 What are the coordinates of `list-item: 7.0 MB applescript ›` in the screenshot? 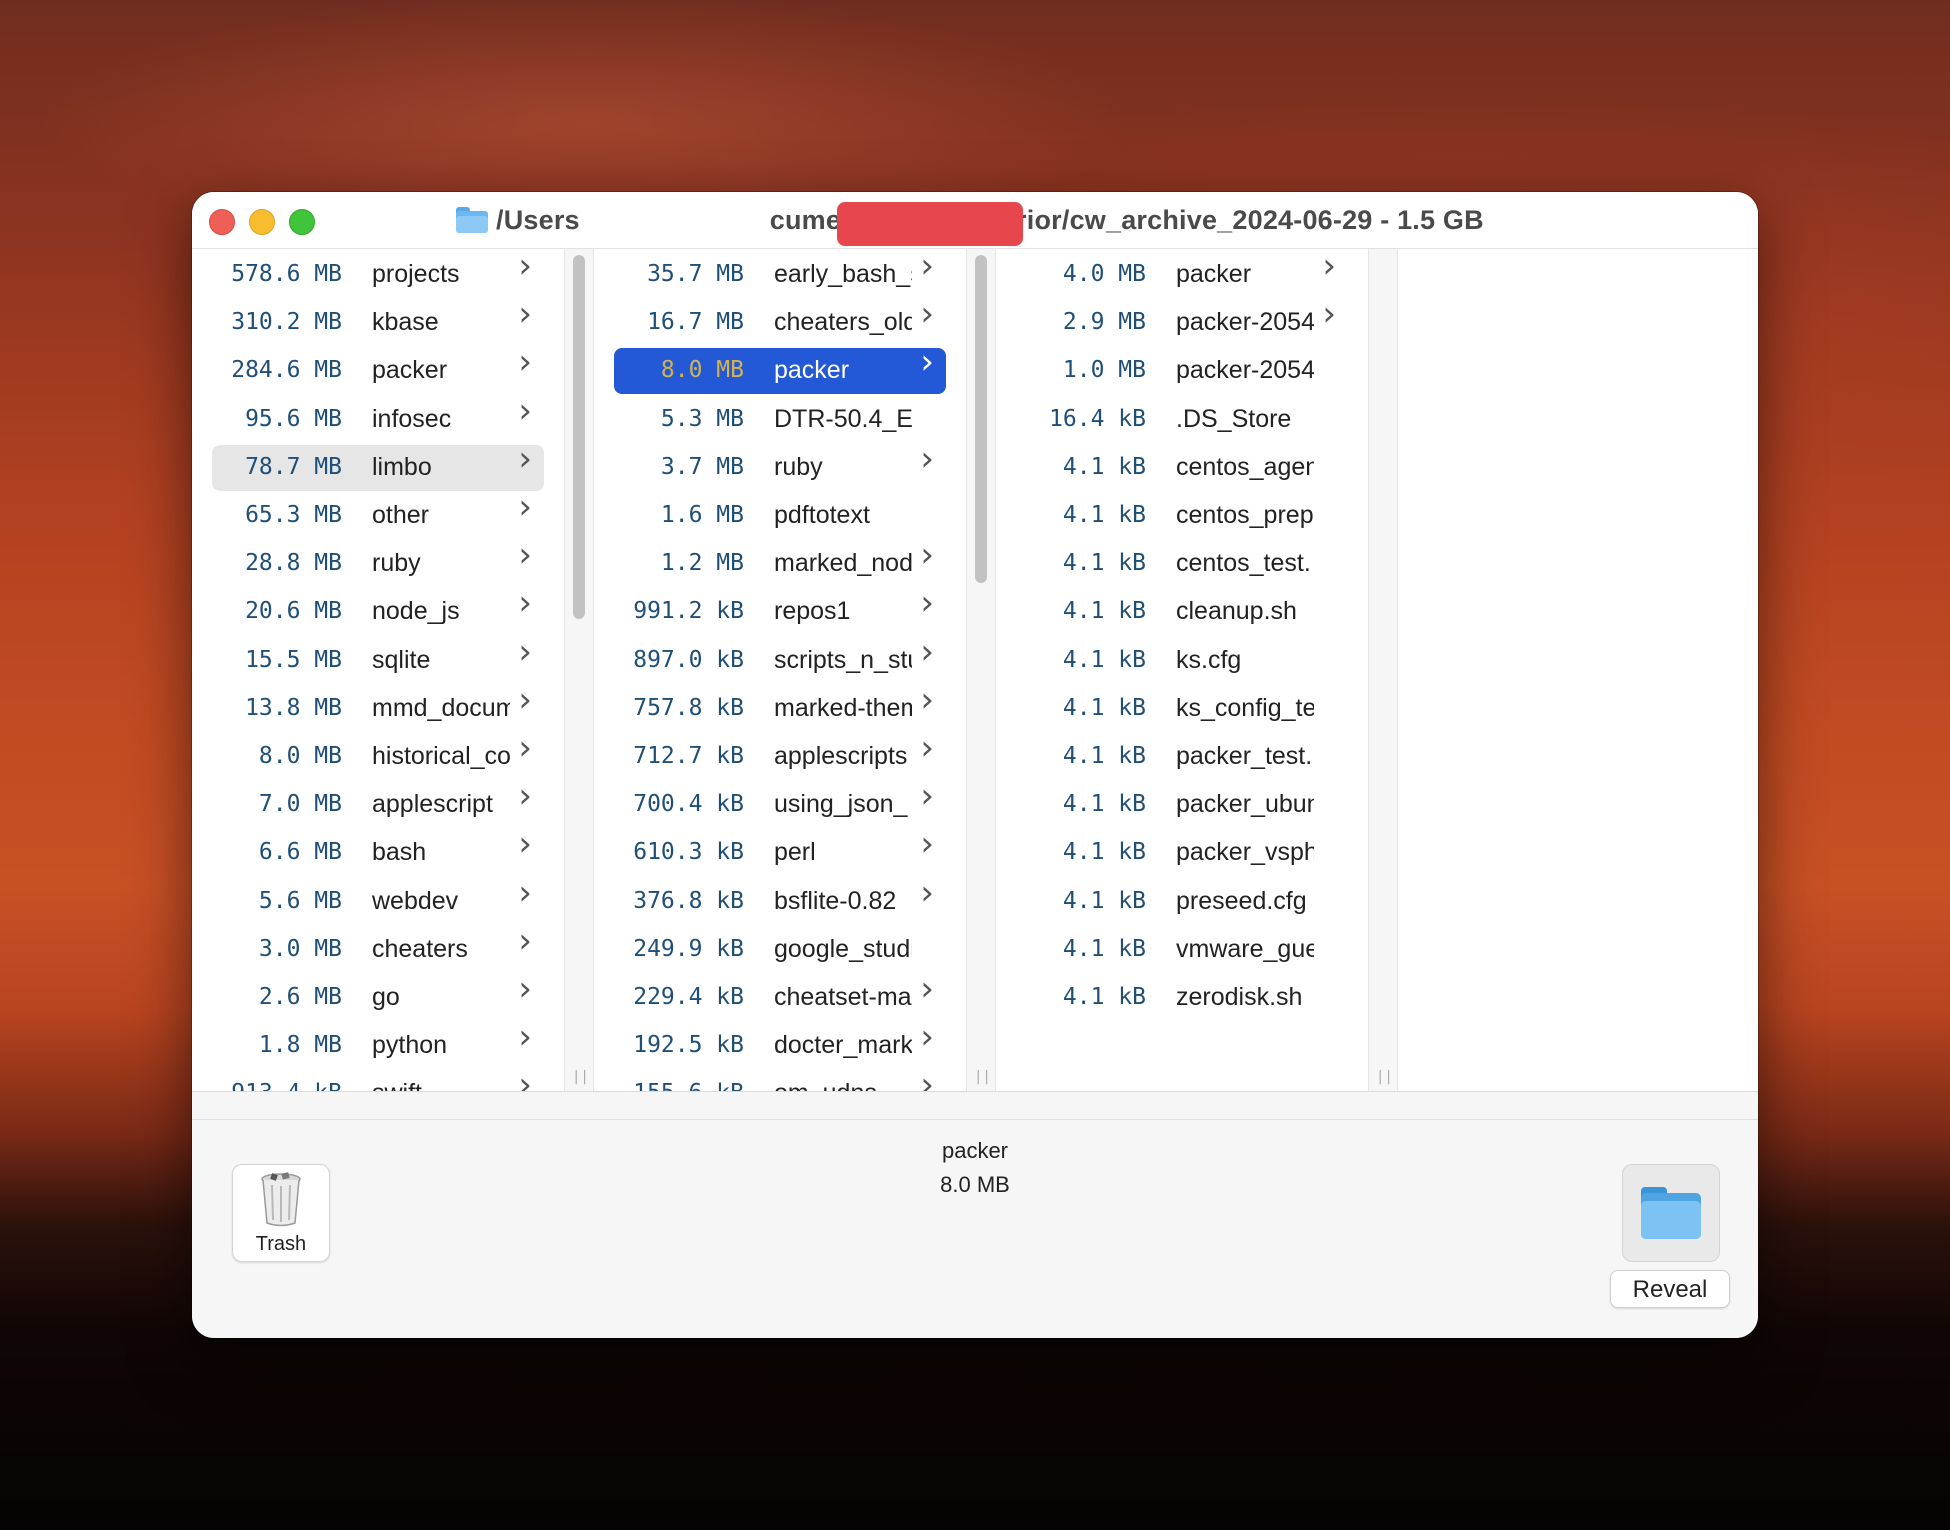 It's located at (378, 803).